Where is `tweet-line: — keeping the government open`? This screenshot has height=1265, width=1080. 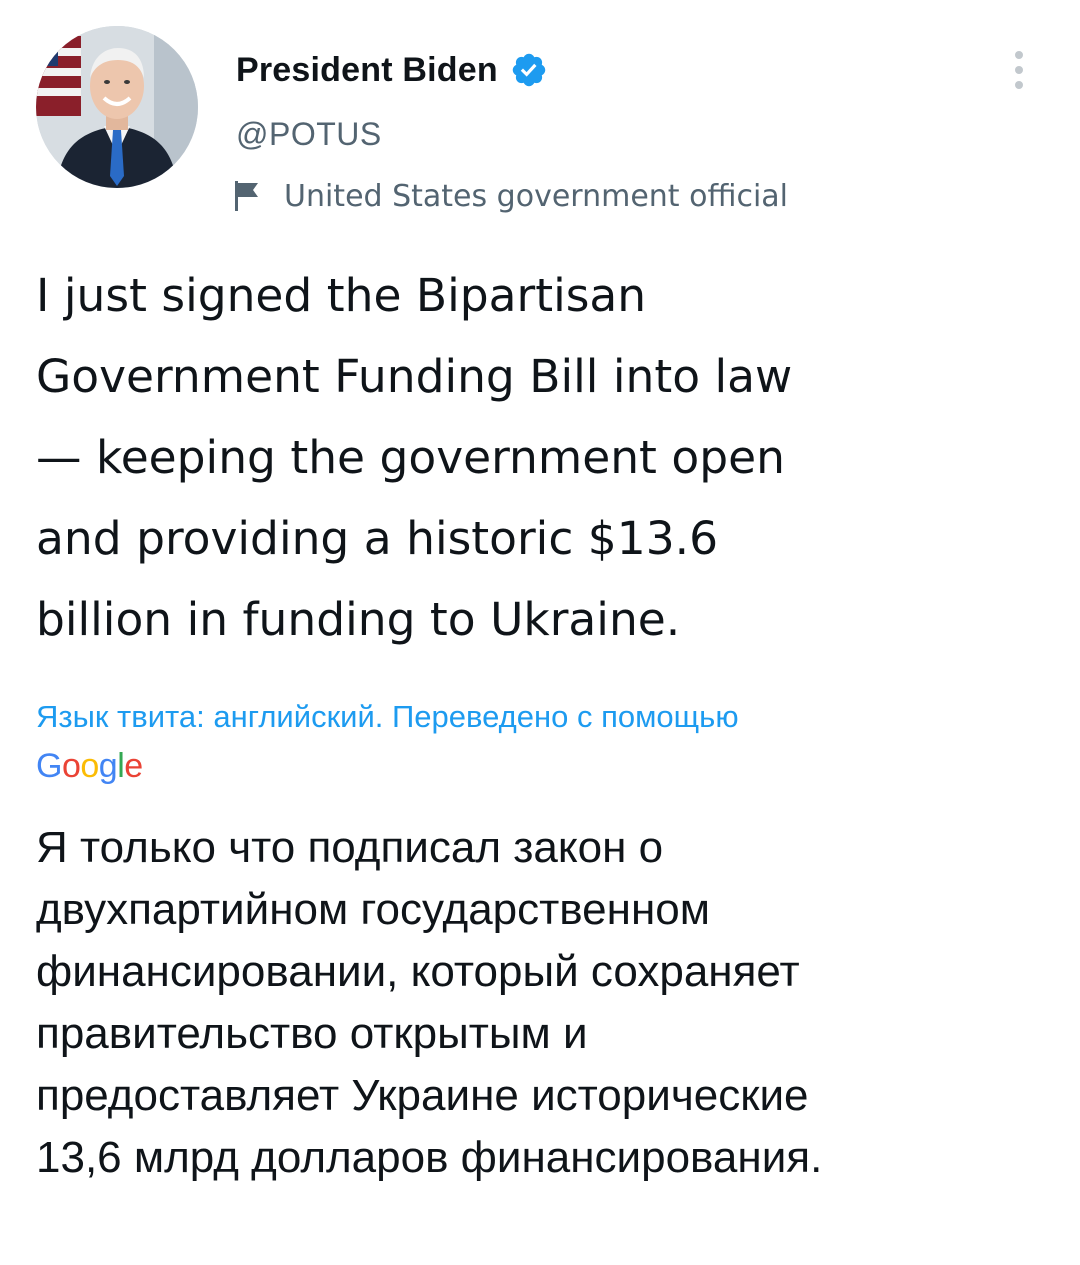
tweet-line: — keeping the government open is located at coordinates (410, 457).